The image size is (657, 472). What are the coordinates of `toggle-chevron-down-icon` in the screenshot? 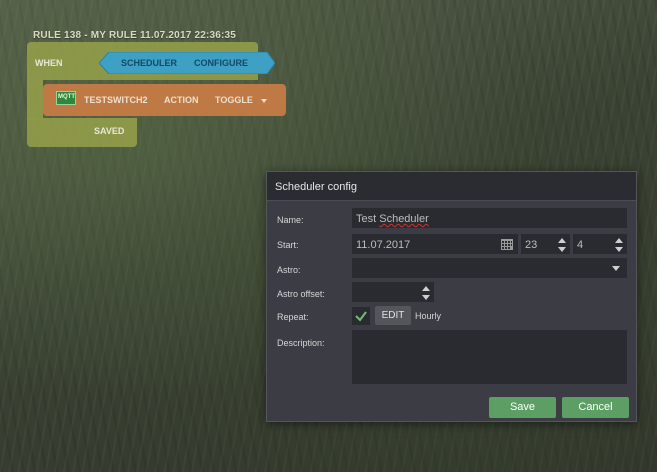 It's located at (264, 101).